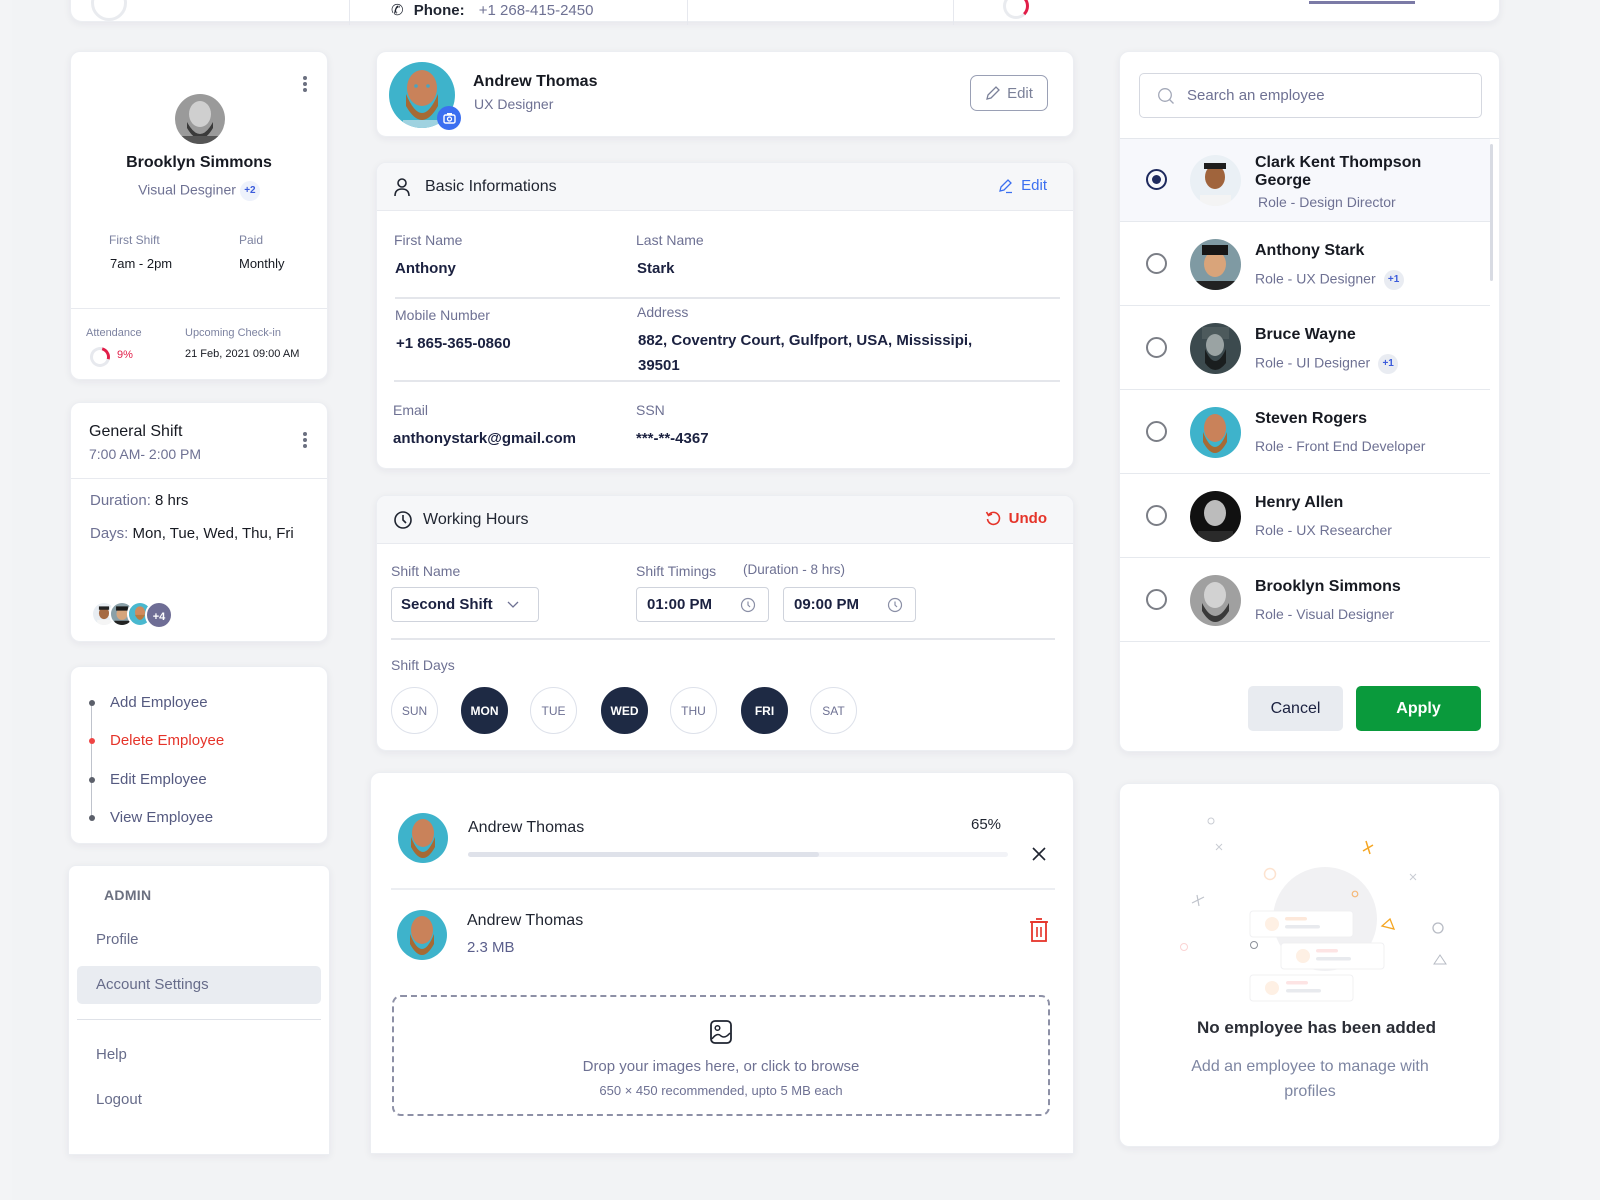 This screenshot has height=1200, width=1600. What do you see at coordinates (1327, 95) in the screenshot?
I see `search-input` at bounding box center [1327, 95].